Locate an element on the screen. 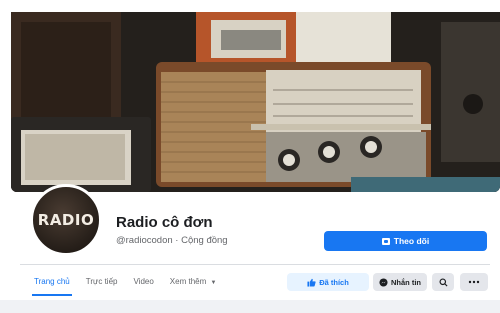 The image size is (500, 313). tab-label: Xem thêm is located at coordinates (188, 281).